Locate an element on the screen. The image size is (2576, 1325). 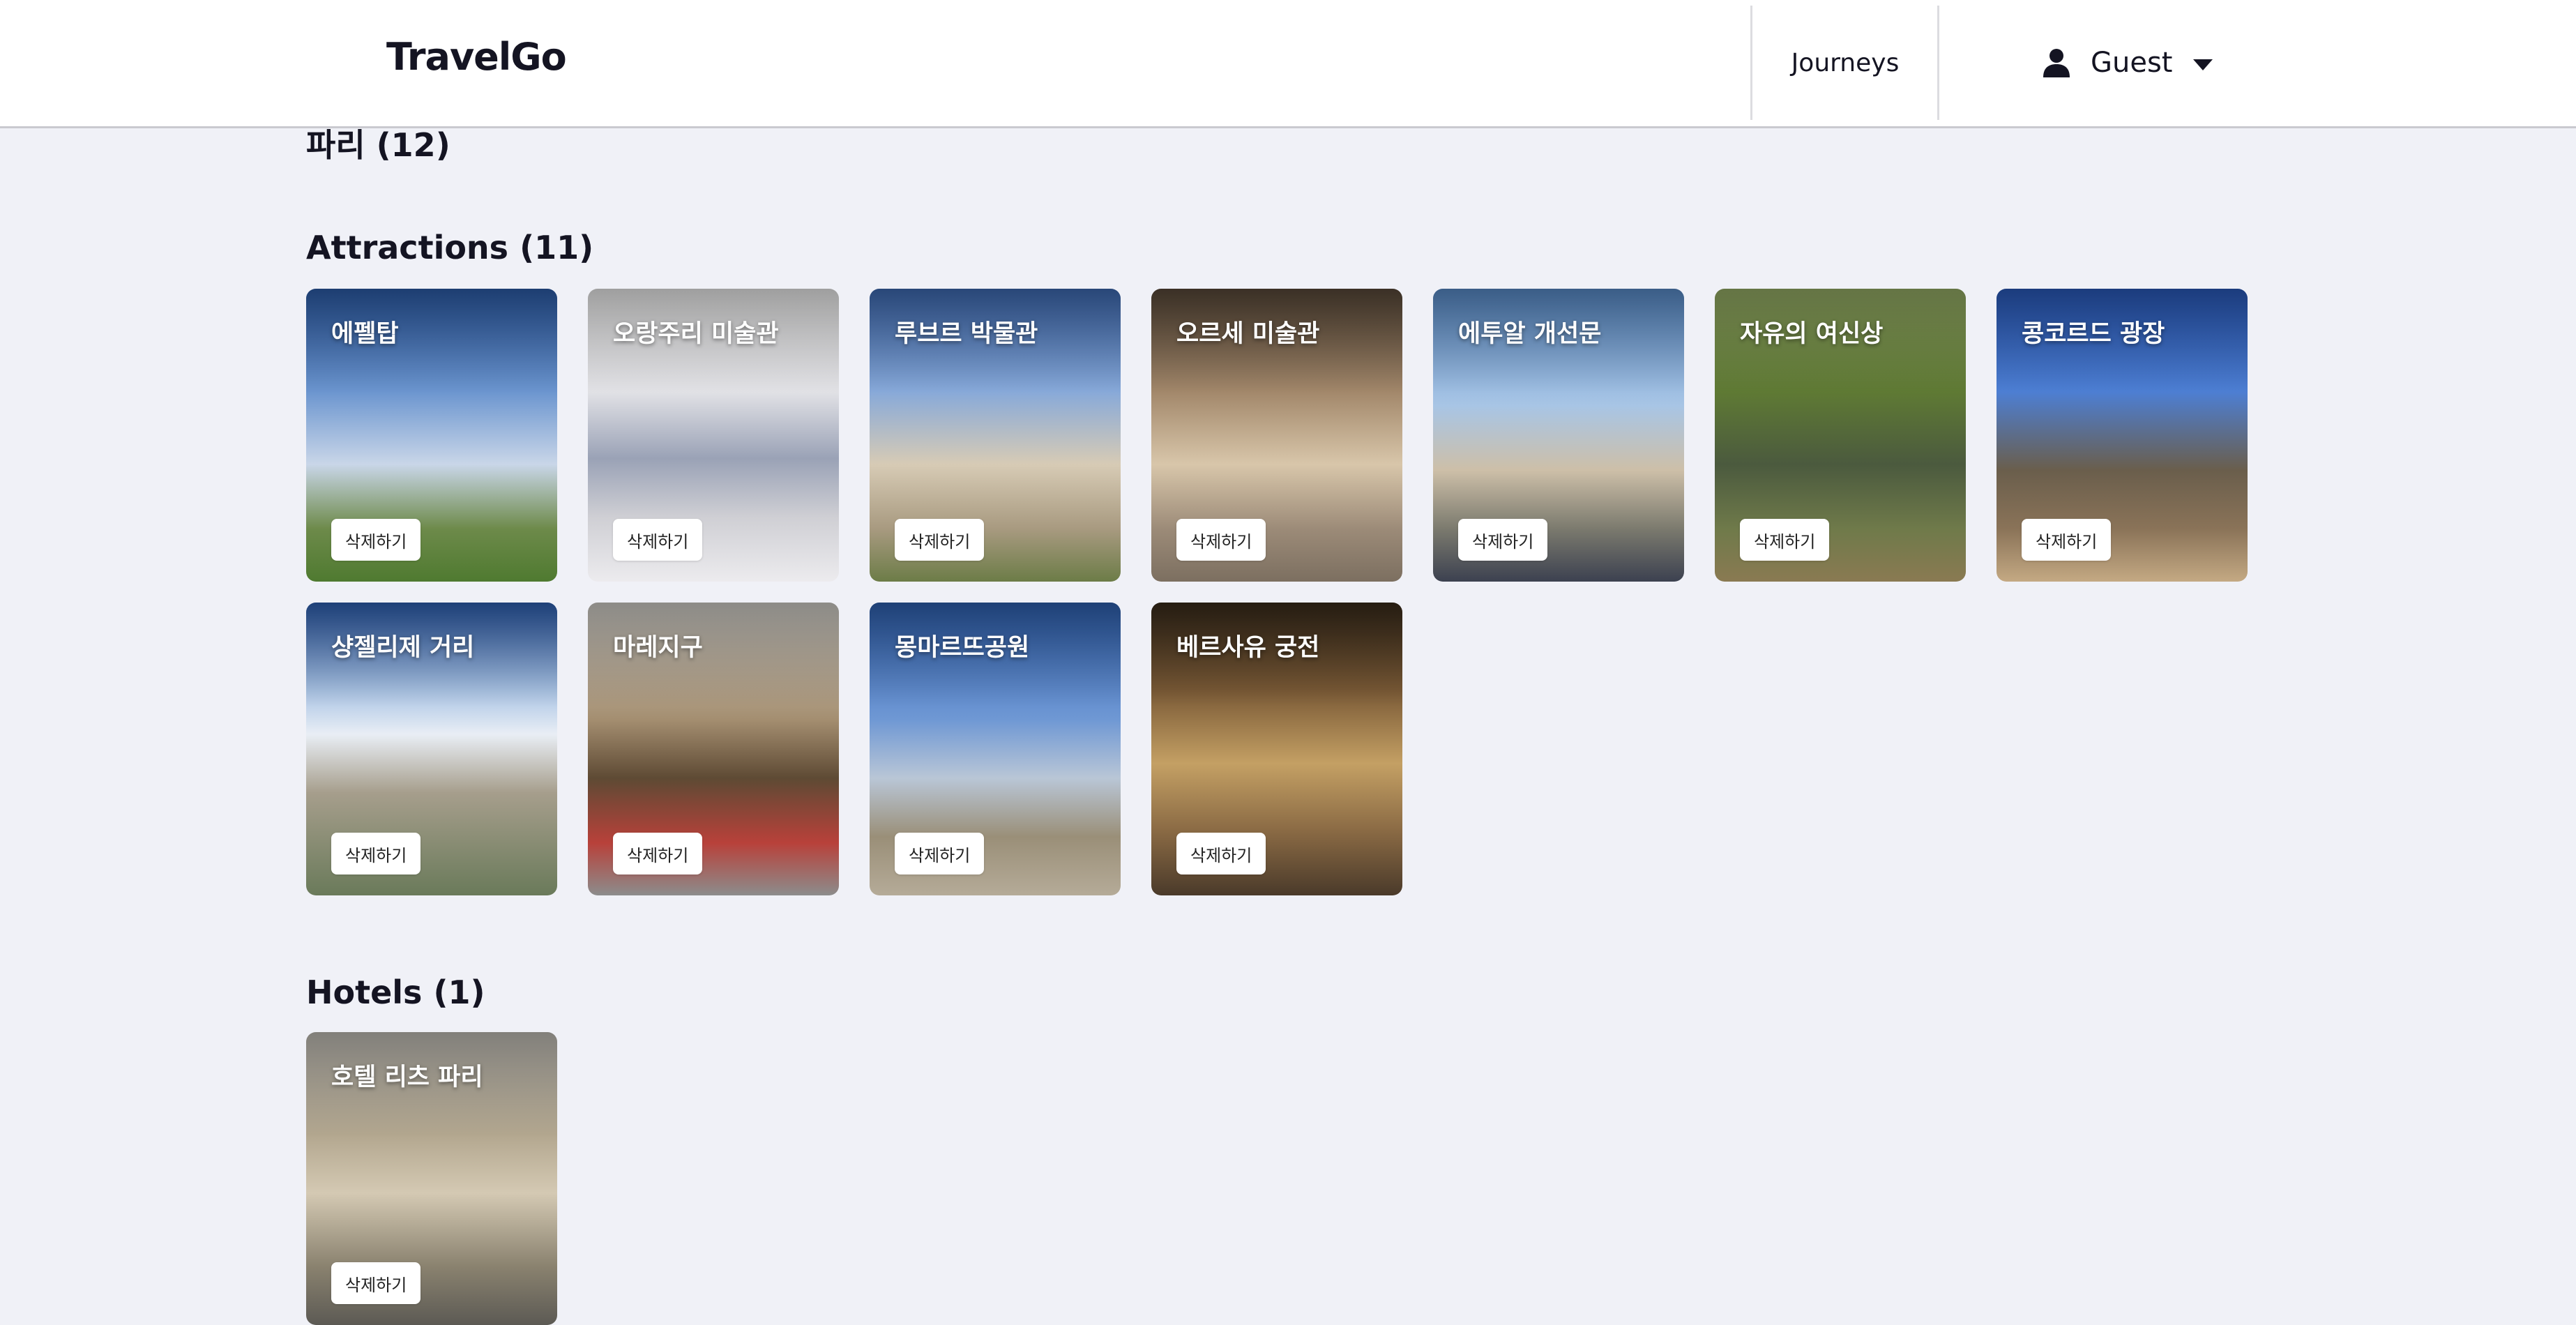
attractions-card: 자유의 여신상삭제하기 is located at coordinates (1840, 435).